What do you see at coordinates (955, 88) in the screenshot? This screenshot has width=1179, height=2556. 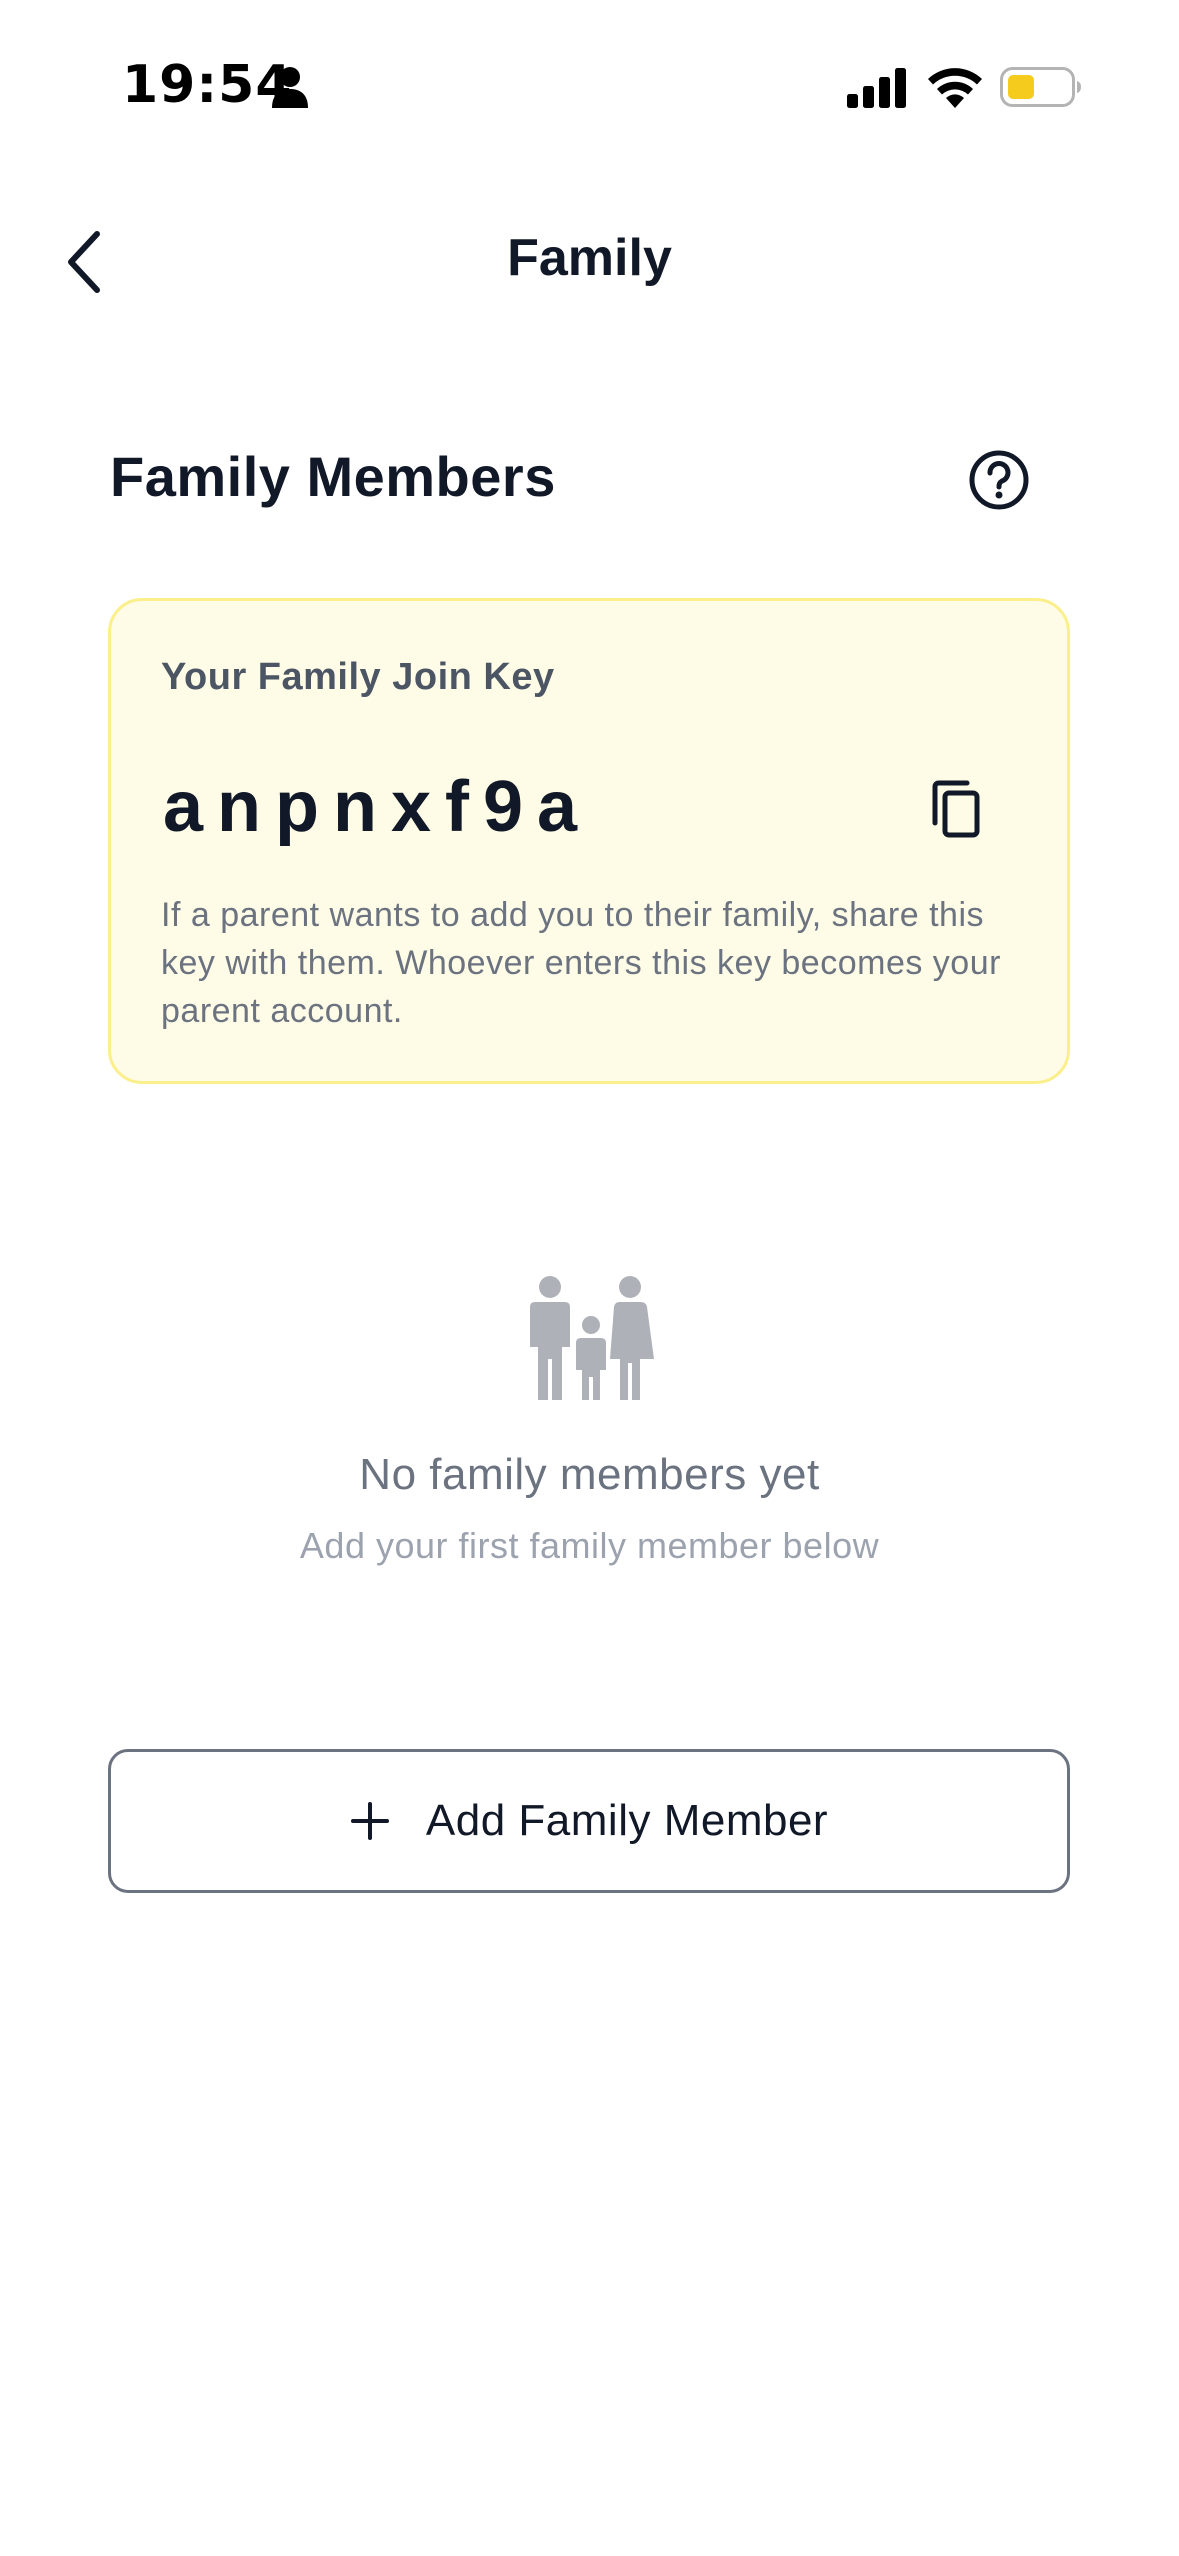 I see `wifi-icon` at bounding box center [955, 88].